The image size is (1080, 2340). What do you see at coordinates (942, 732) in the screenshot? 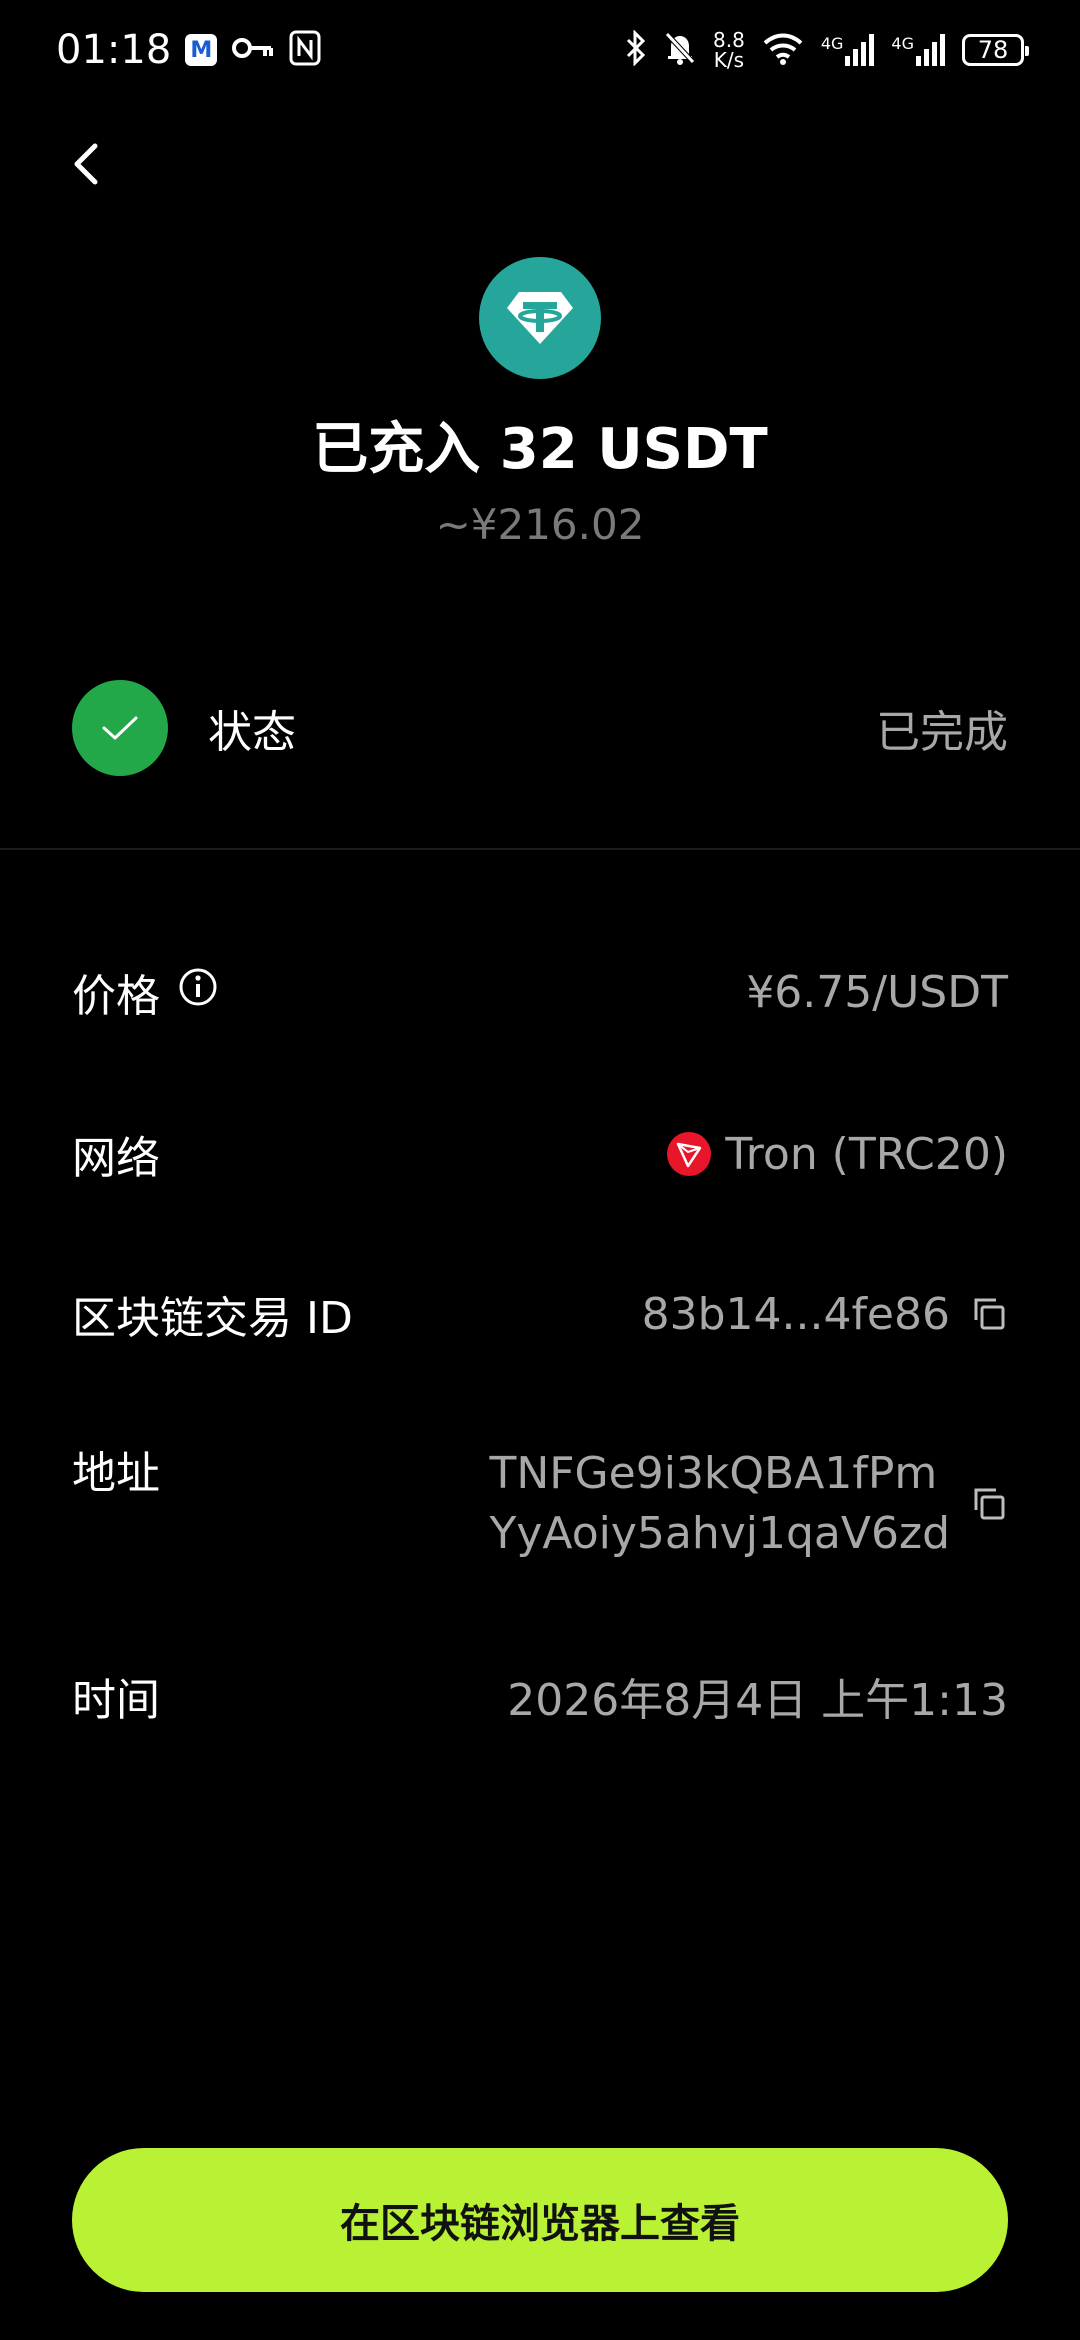
I see `status-value: 已完成` at bounding box center [942, 732].